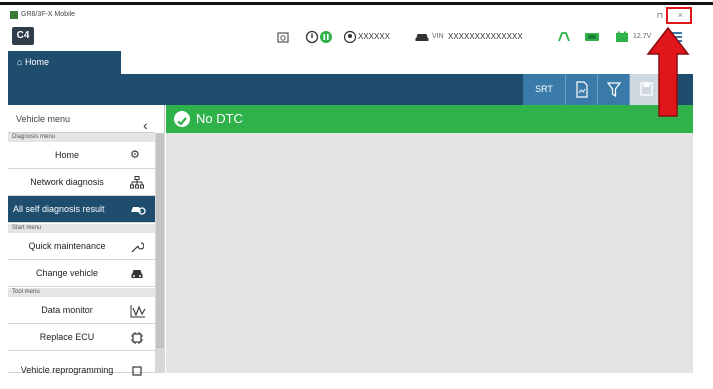 The height and width of the screenshot is (389, 713). What do you see at coordinates (485, 36) in the screenshot?
I see `vin-value: XXXXXXXXXXXXXX` at bounding box center [485, 36].